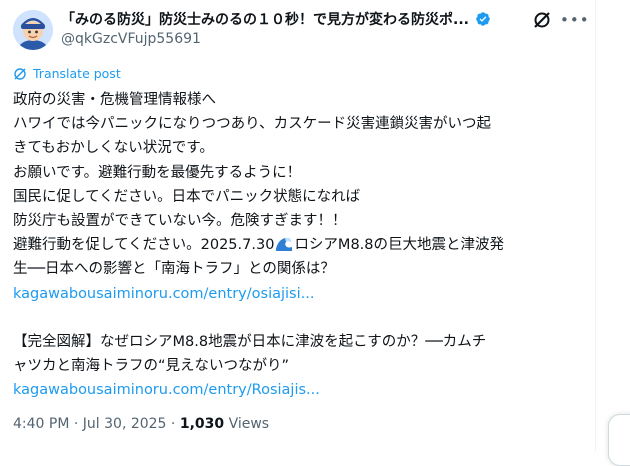 The width and height of the screenshot is (630, 466). I want to click on translate-icon, so click(20, 73).